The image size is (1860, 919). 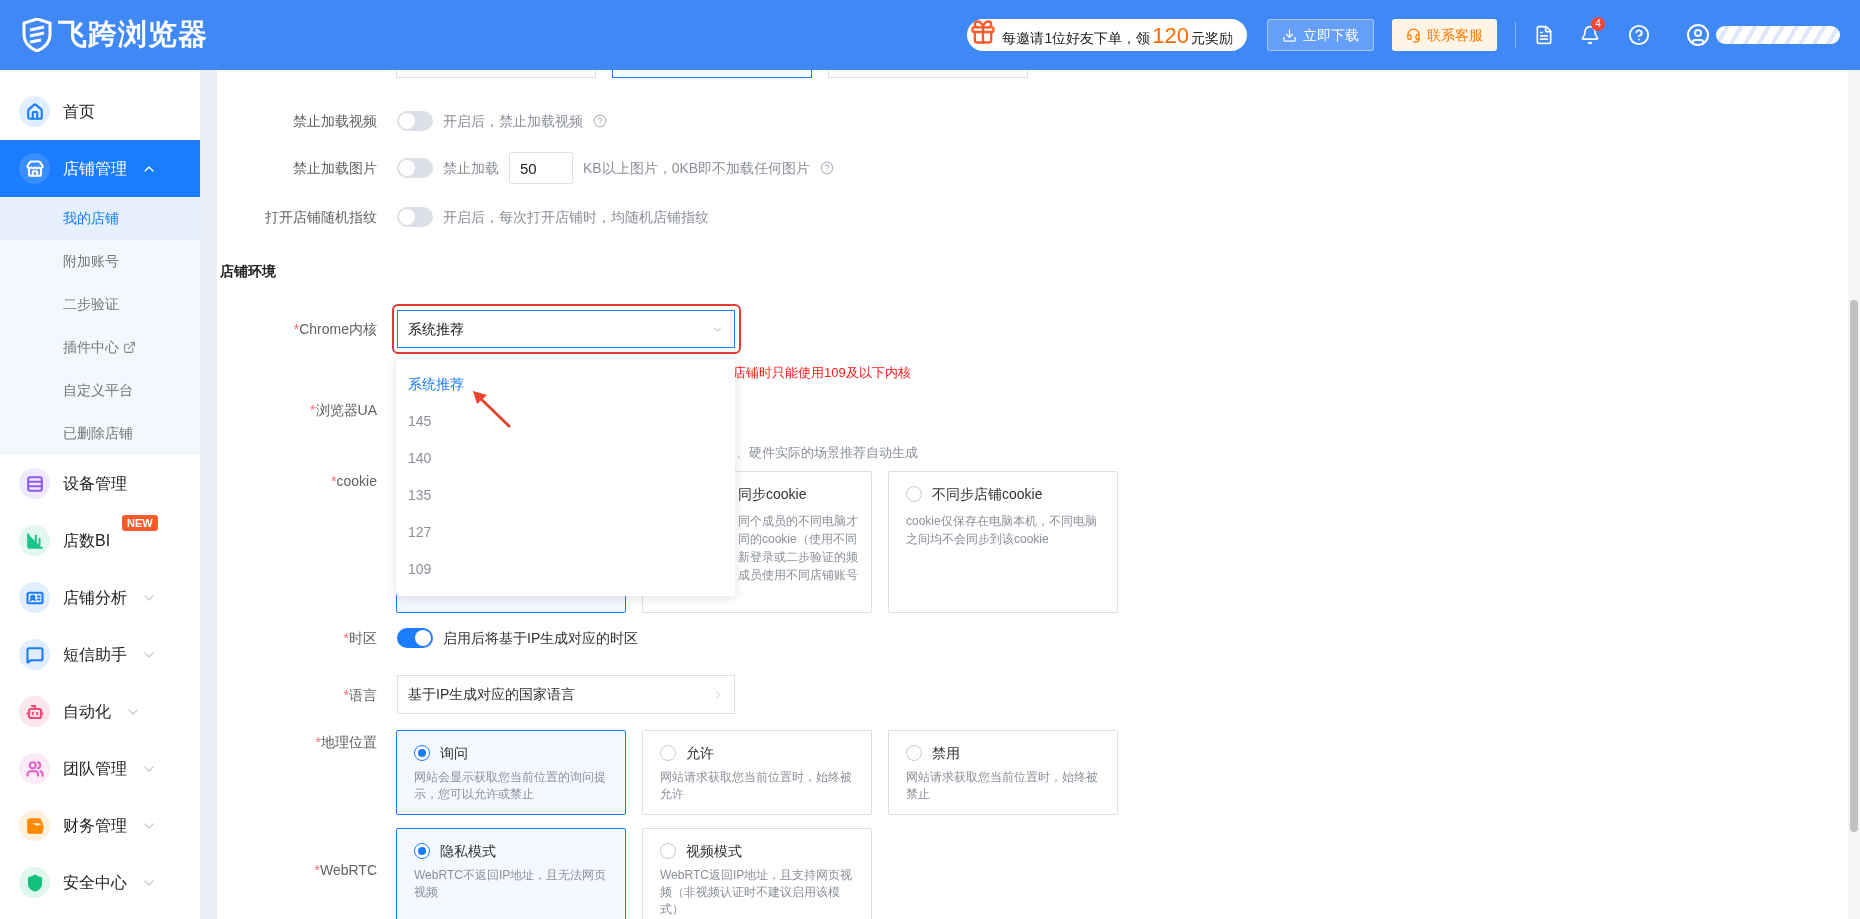 What do you see at coordinates (566, 694) in the screenshot?
I see `language-select: 基于IP生成对应的国家语言` at bounding box center [566, 694].